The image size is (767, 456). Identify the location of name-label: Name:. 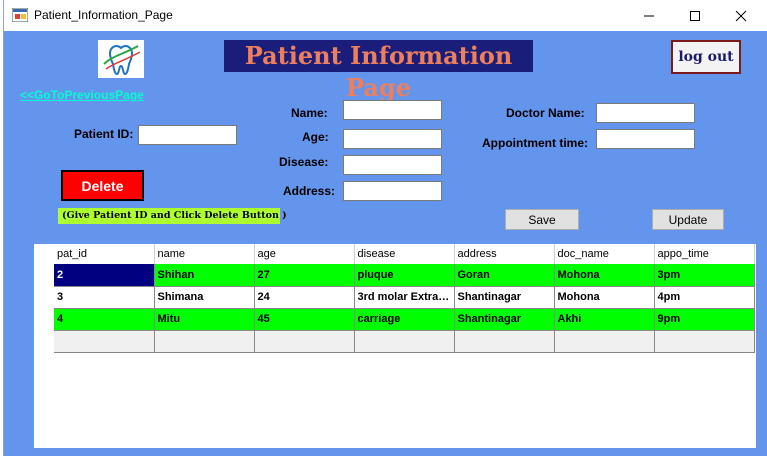
(309, 113).